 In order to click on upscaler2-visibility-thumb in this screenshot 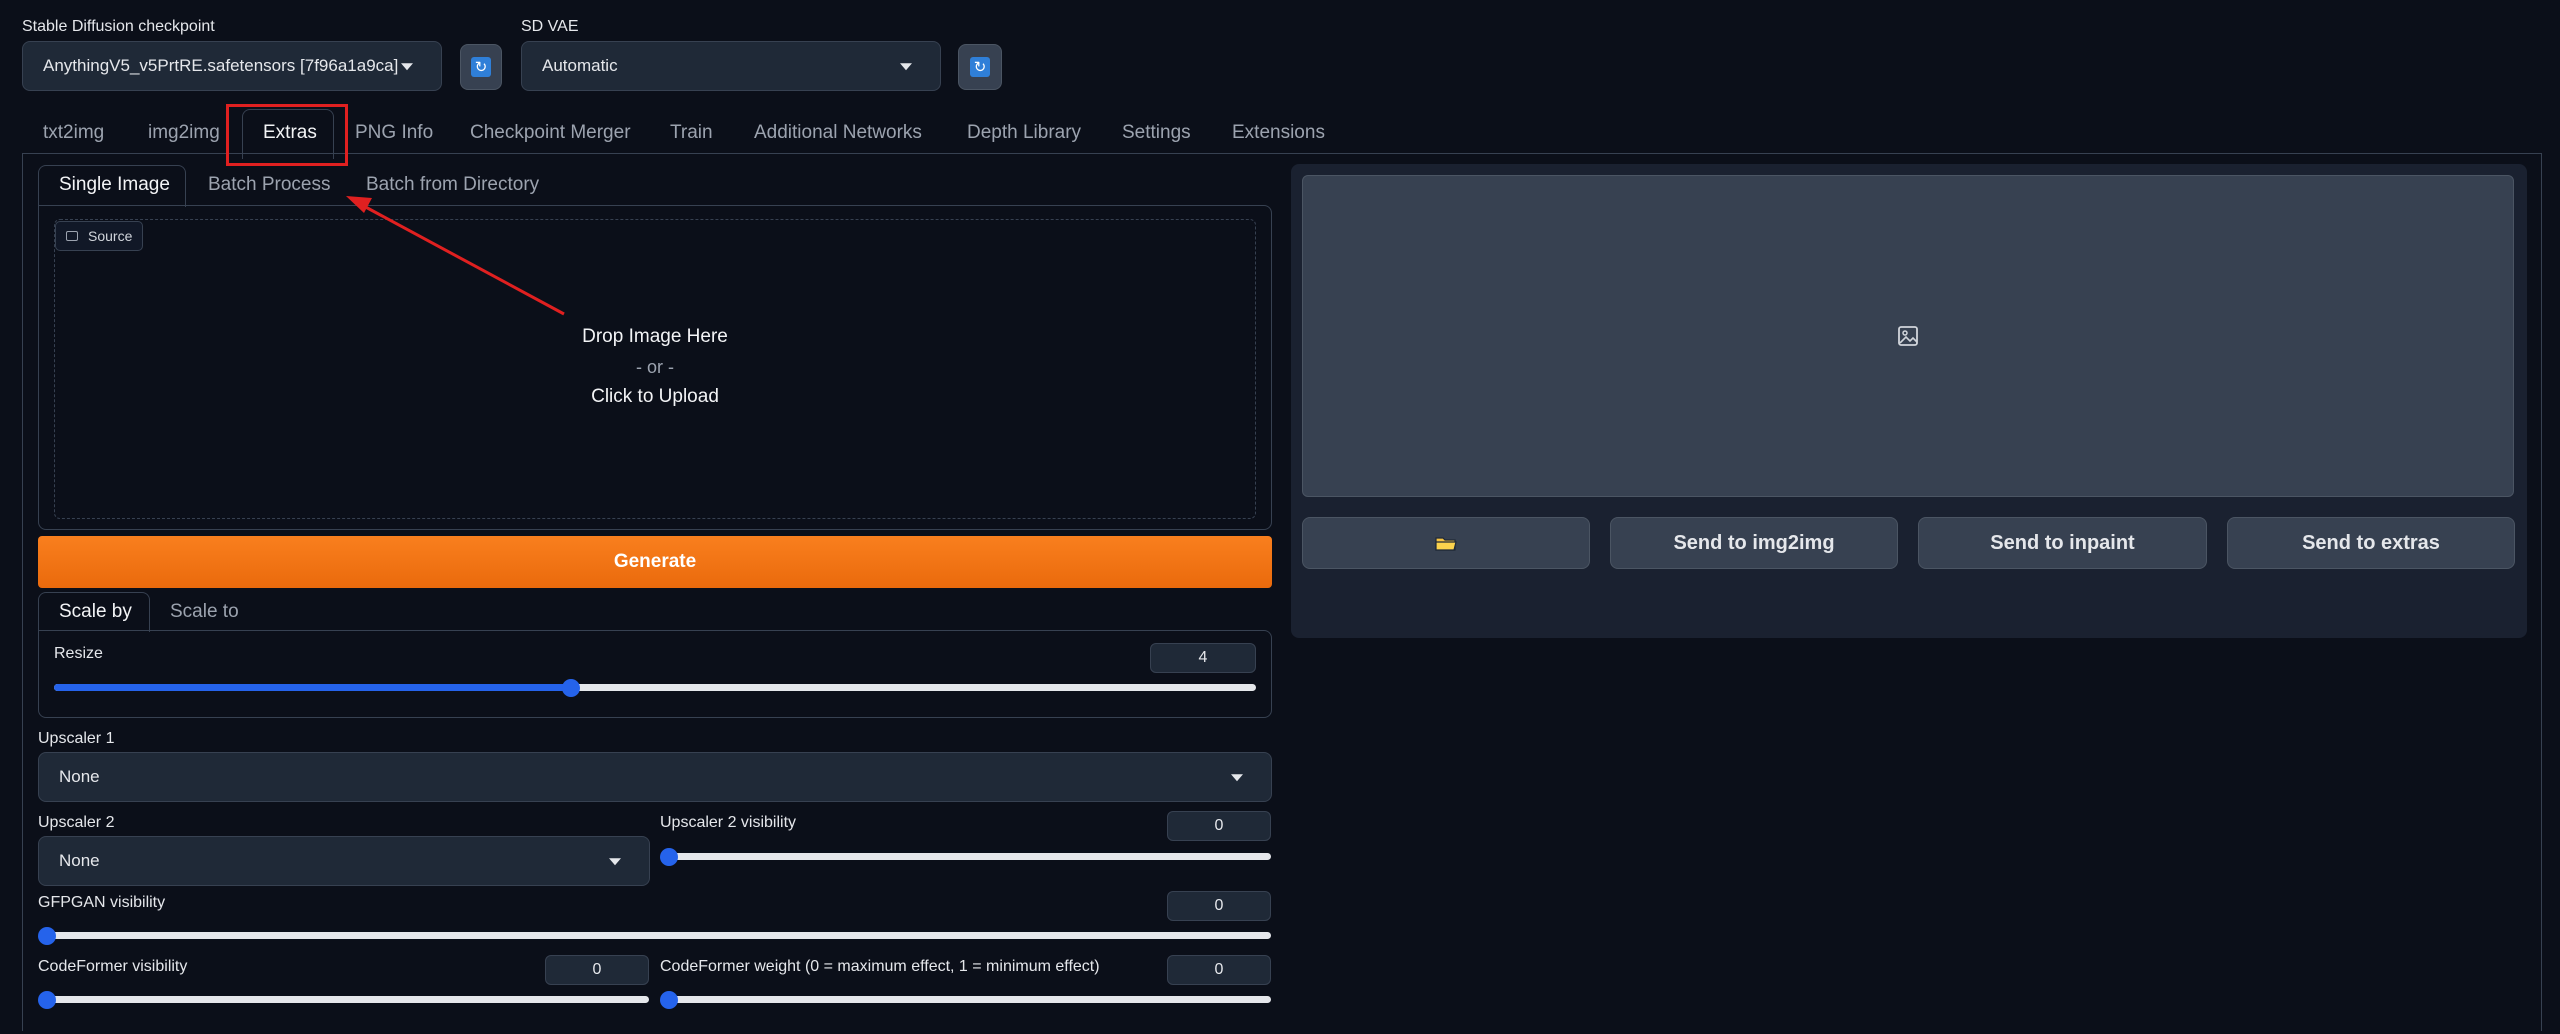, I will do `click(669, 856)`.